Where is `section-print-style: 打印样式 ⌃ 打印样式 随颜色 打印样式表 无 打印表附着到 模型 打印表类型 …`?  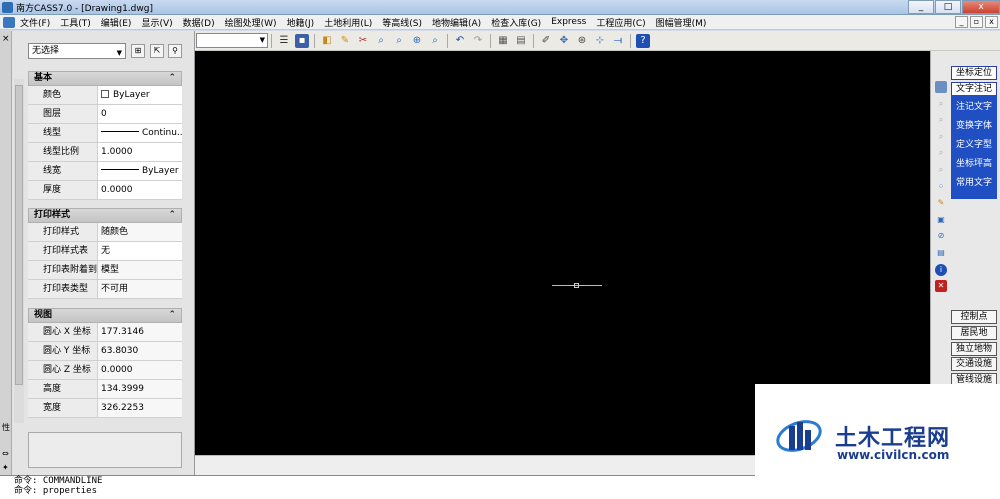
section-print-style: 打印样式 ⌃ 打印样式 随颜色 打印样式表 无 打印表附着到 模型 打印表类型 … is located at coordinates (105, 253).